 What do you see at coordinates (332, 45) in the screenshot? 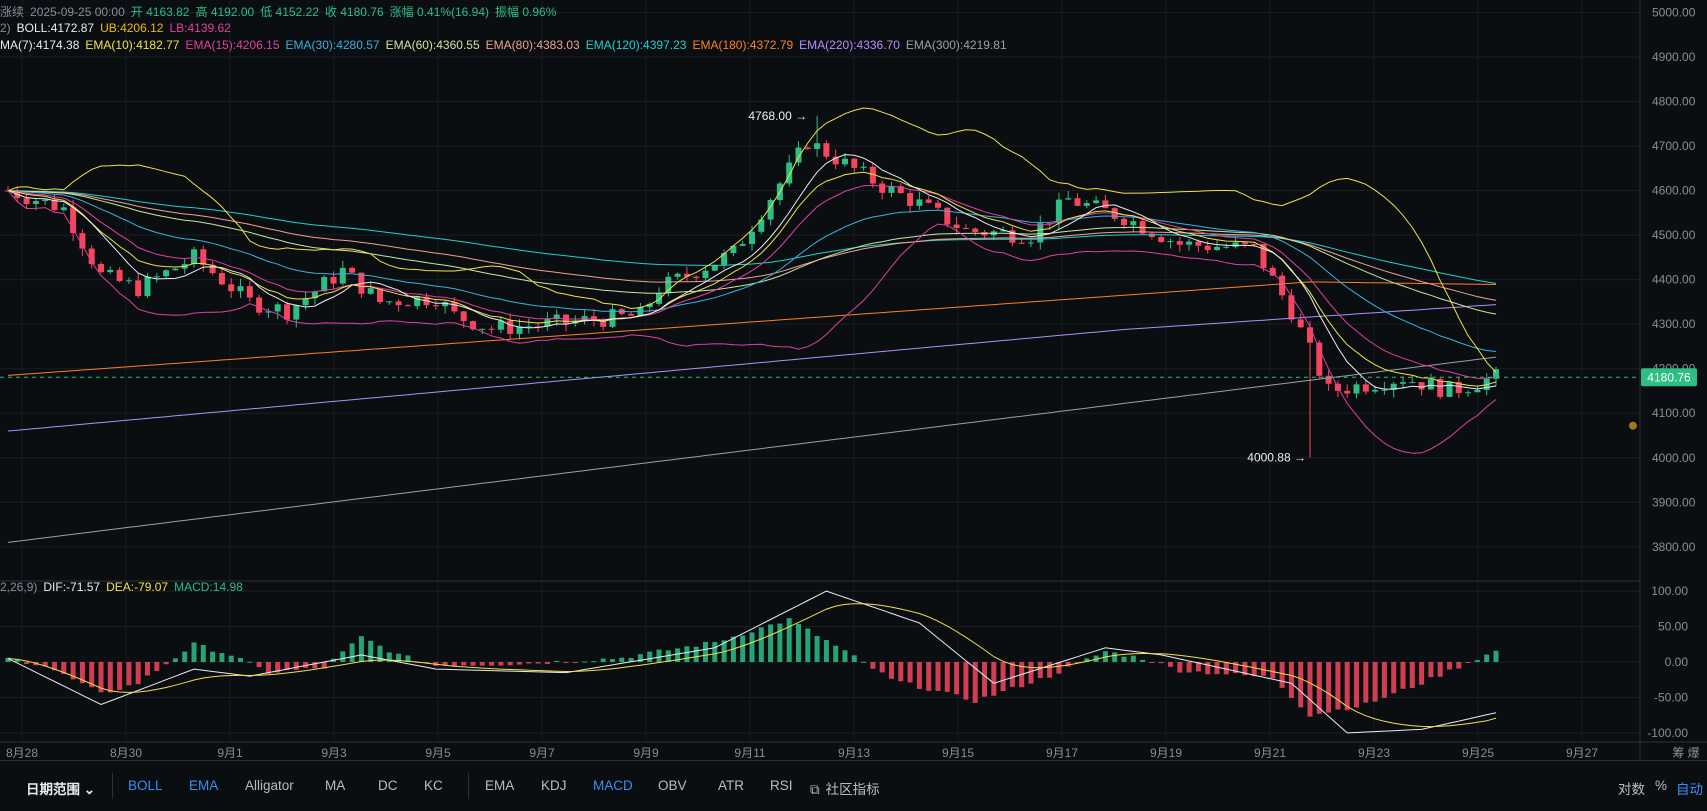
I see `ema-value-3: EMA(30):4280.57` at bounding box center [332, 45].